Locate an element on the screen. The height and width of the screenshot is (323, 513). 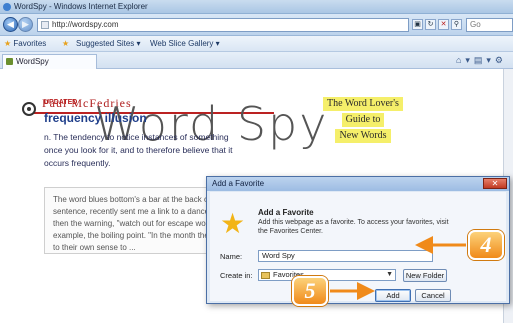
suggested-sites-link: Suggested Sites ▾ is located at coordinates (108, 43).